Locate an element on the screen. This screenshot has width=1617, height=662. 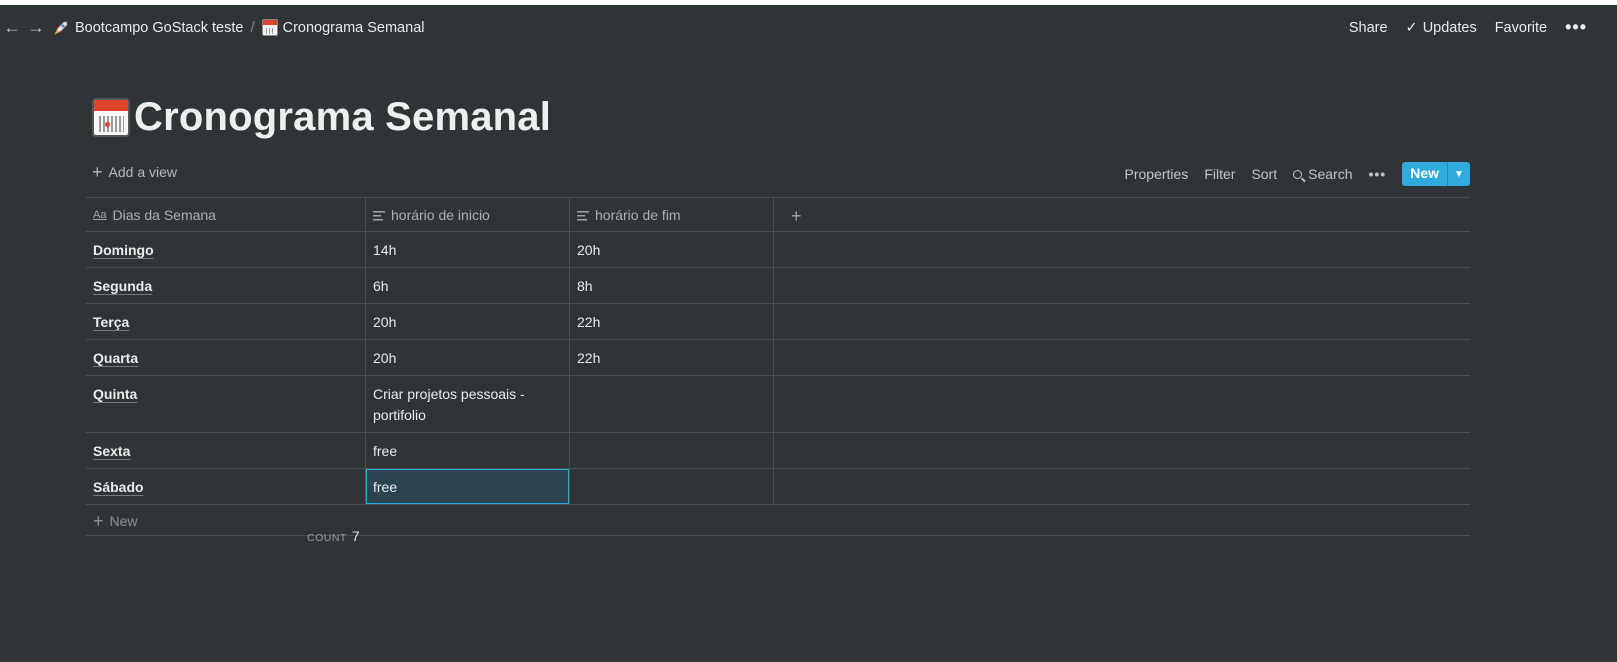
cell-dia: Sábado is located at coordinates (225, 486).